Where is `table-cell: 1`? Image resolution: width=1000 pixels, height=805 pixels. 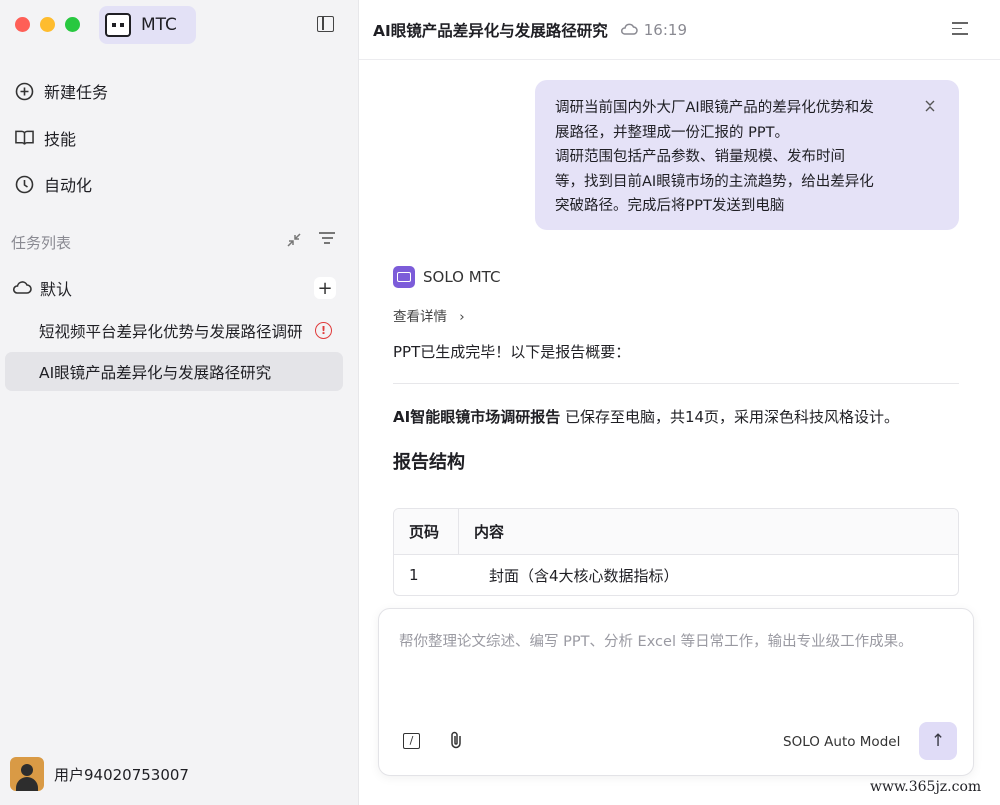
table-cell: 1 is located at coordinates (414, 575).